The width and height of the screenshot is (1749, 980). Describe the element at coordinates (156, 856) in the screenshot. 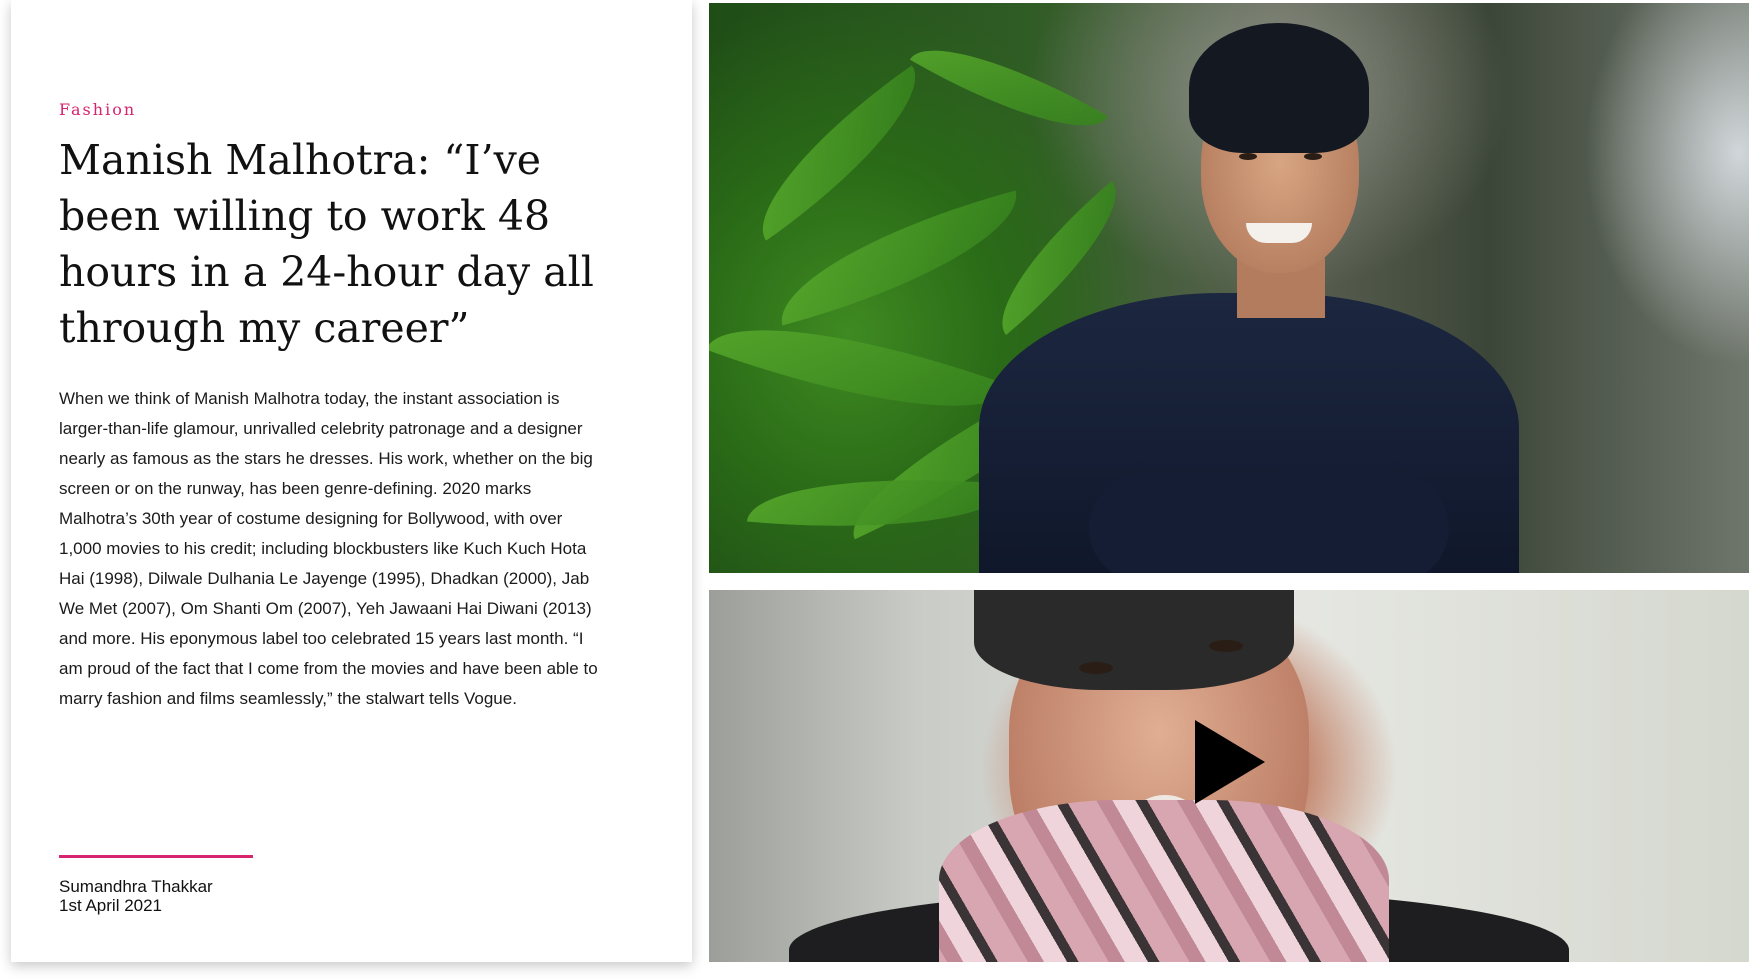

I see `accent-divider` at that location.